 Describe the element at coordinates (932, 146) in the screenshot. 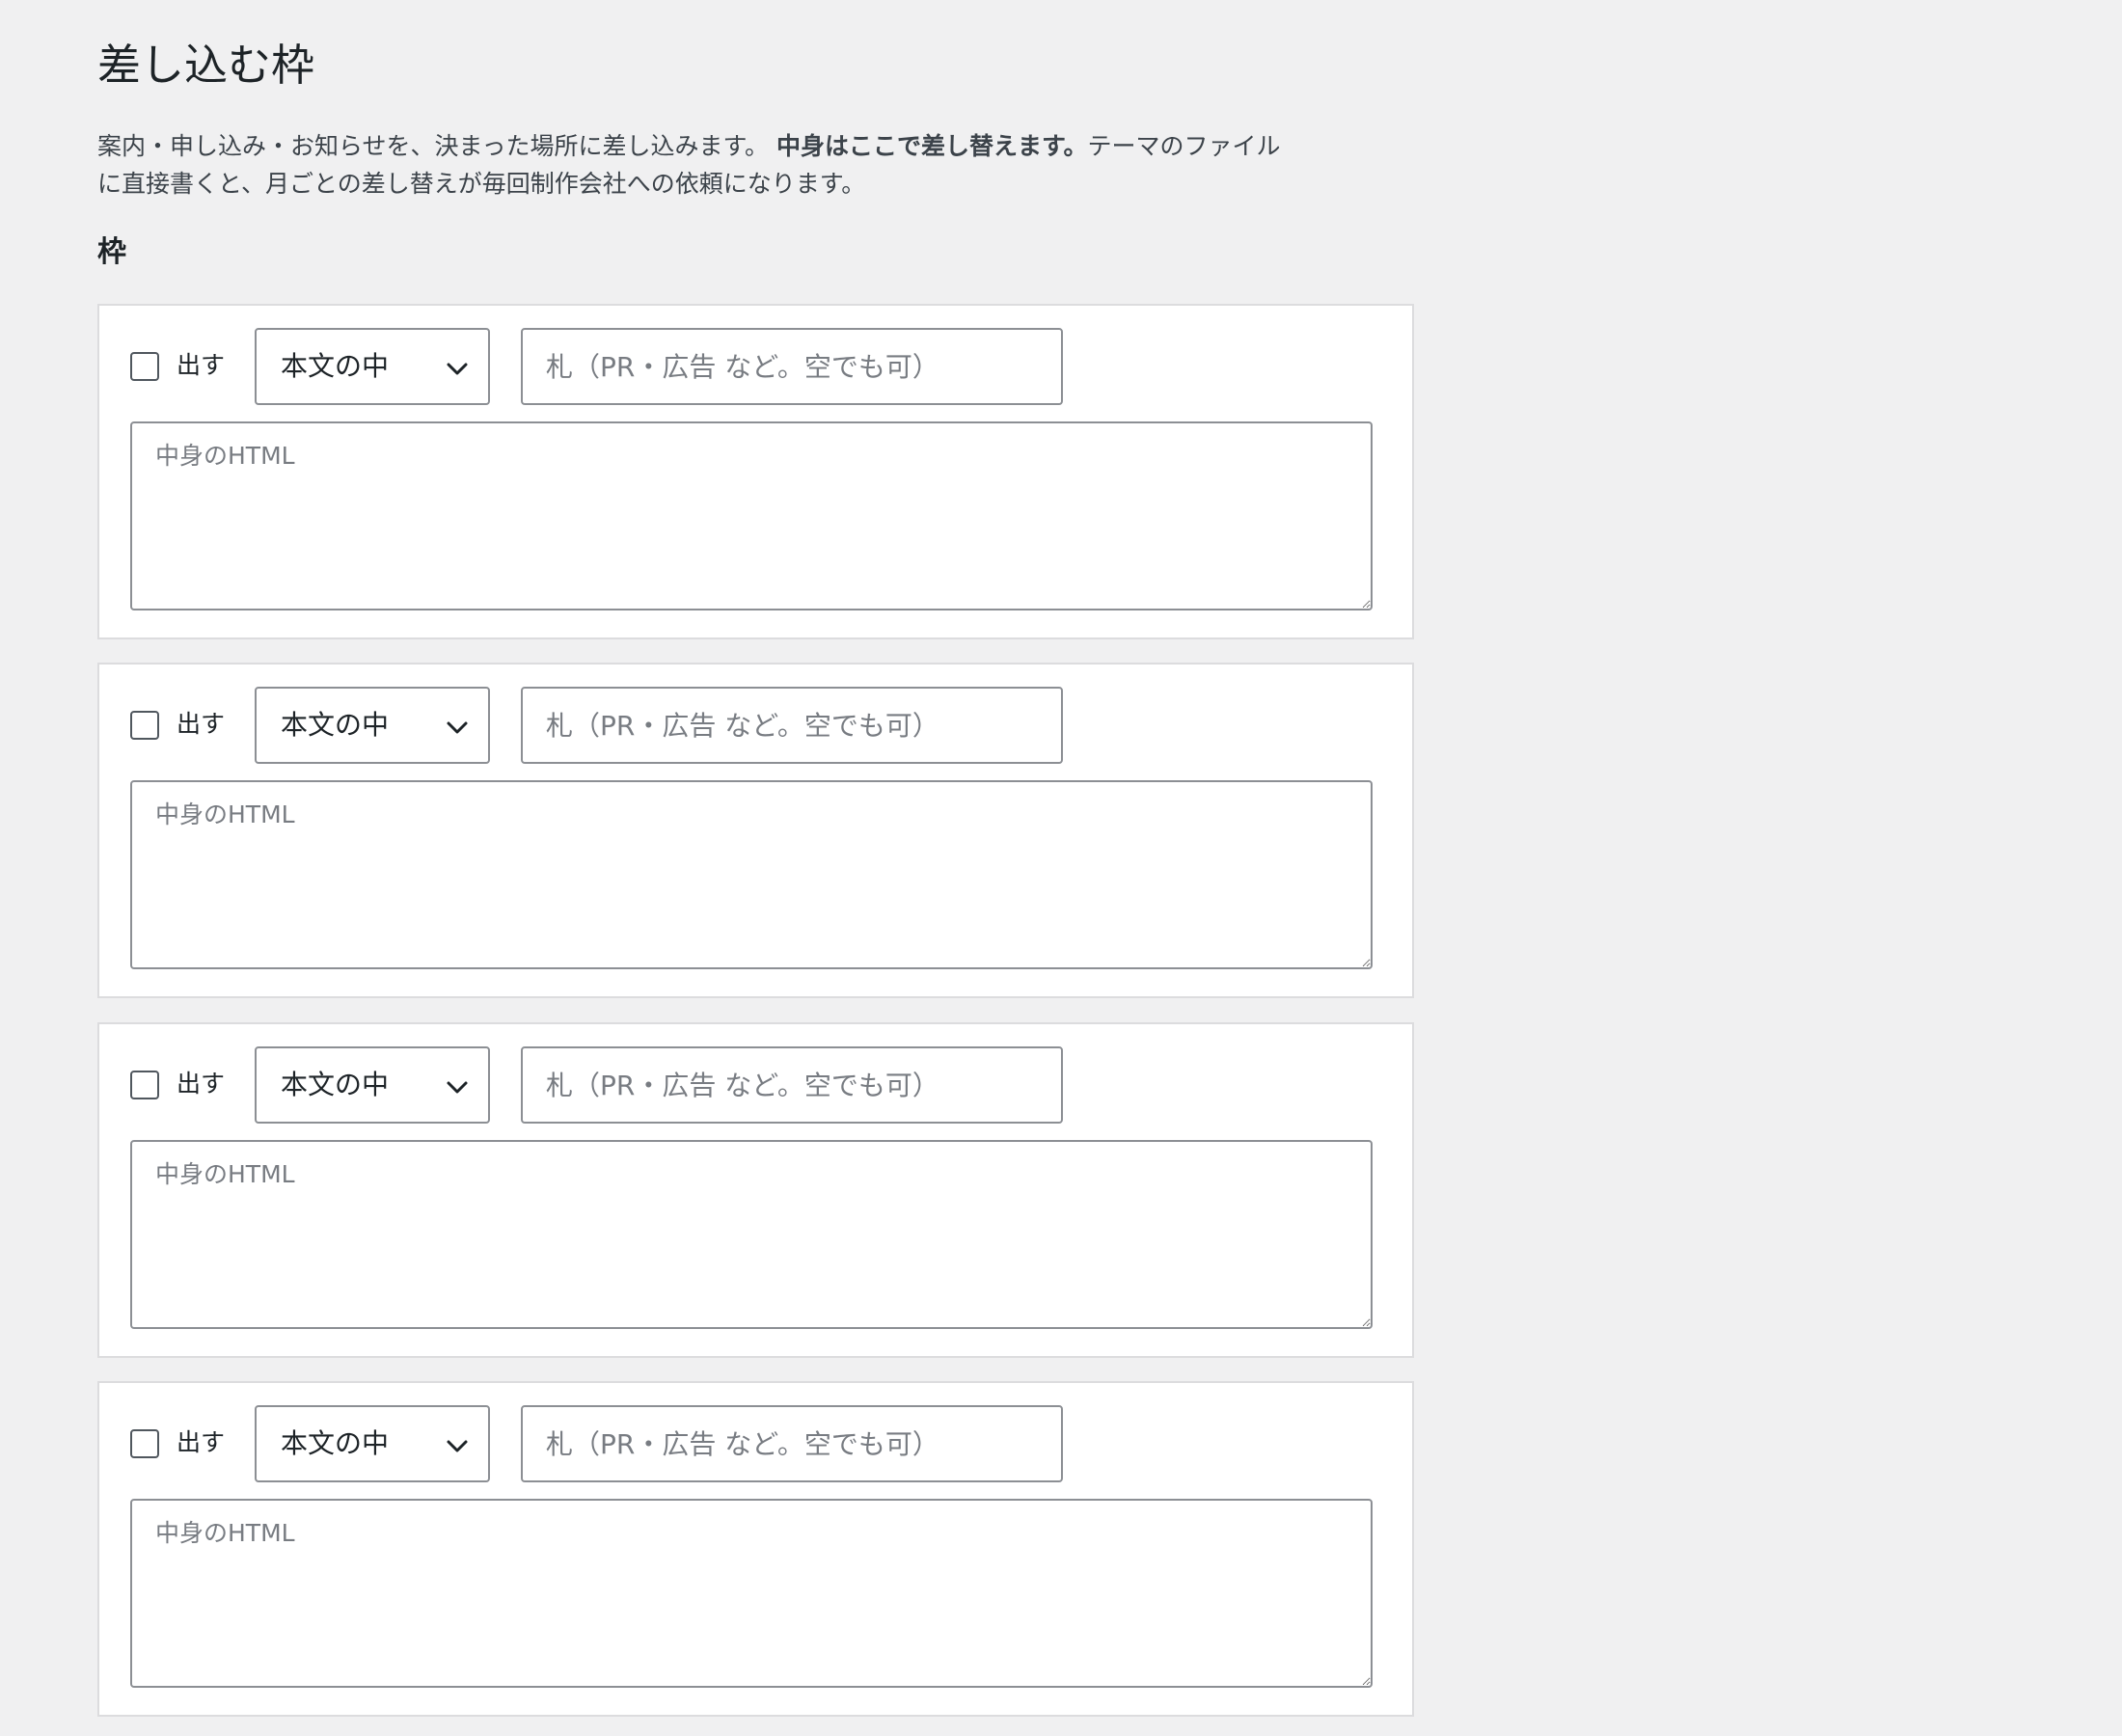

I see `description-emphasis: 中身はここで差し替えます。` at that location.